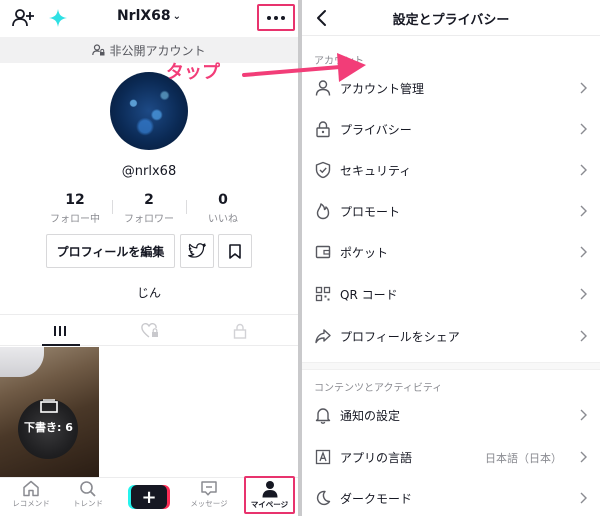 Image resolution: width=600 pixels, height=516 pixels. What do you see at coordinates (323, 336) in the screenshot?
I see `share-icon` at bounding box center [323, 336].